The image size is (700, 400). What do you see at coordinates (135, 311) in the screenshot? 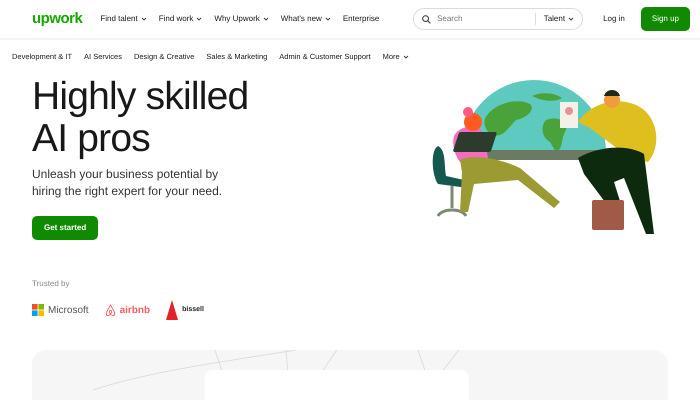
I see `brand-logo-text: airbnb` at bounding box center [135, 311].